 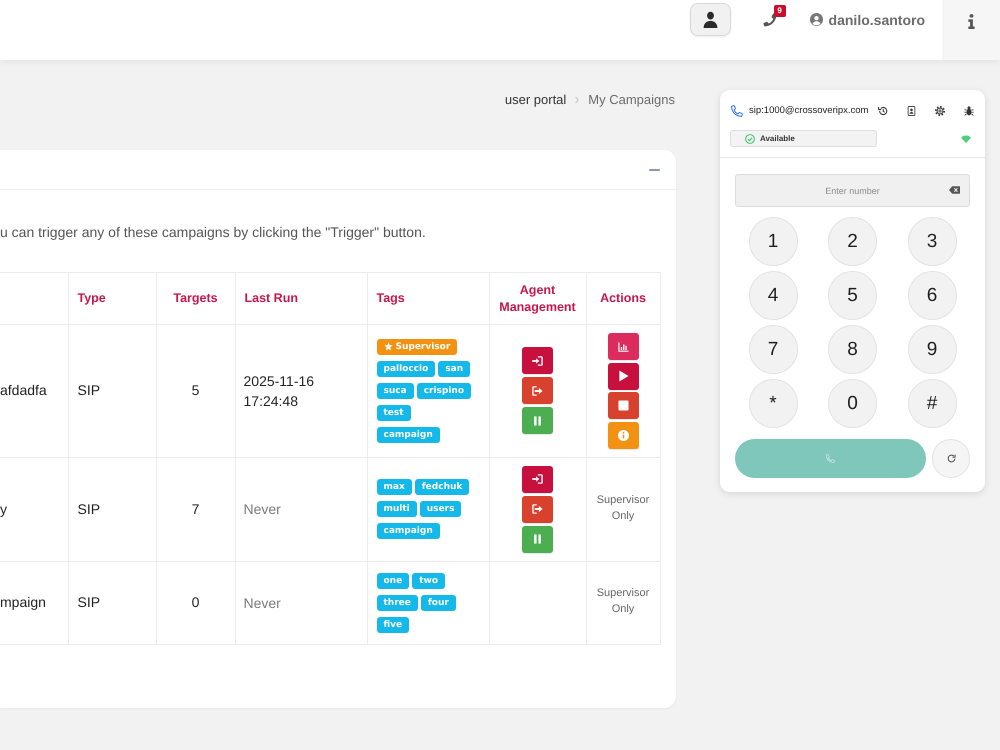 I want to click on tag: three, so click(x=397, y=602).